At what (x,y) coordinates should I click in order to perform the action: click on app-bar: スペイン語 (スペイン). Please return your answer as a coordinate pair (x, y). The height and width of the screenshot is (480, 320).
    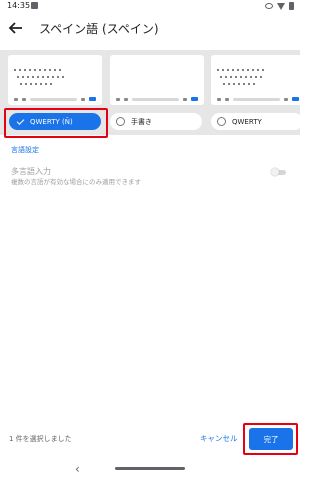
    Looking at the image, I should click on (150, 28).